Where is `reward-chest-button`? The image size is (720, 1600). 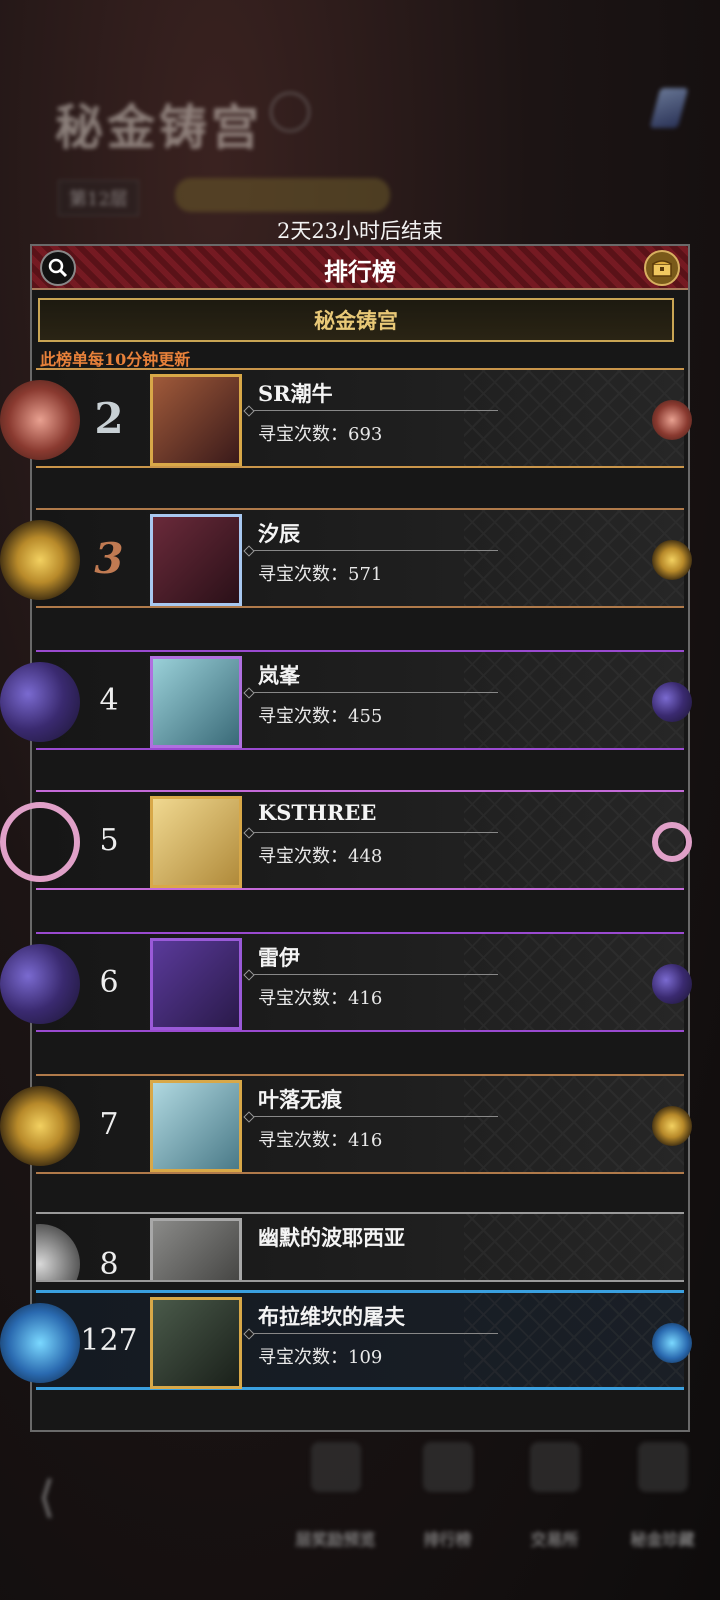 reward-chest-button is located at coordinates (662, 268).